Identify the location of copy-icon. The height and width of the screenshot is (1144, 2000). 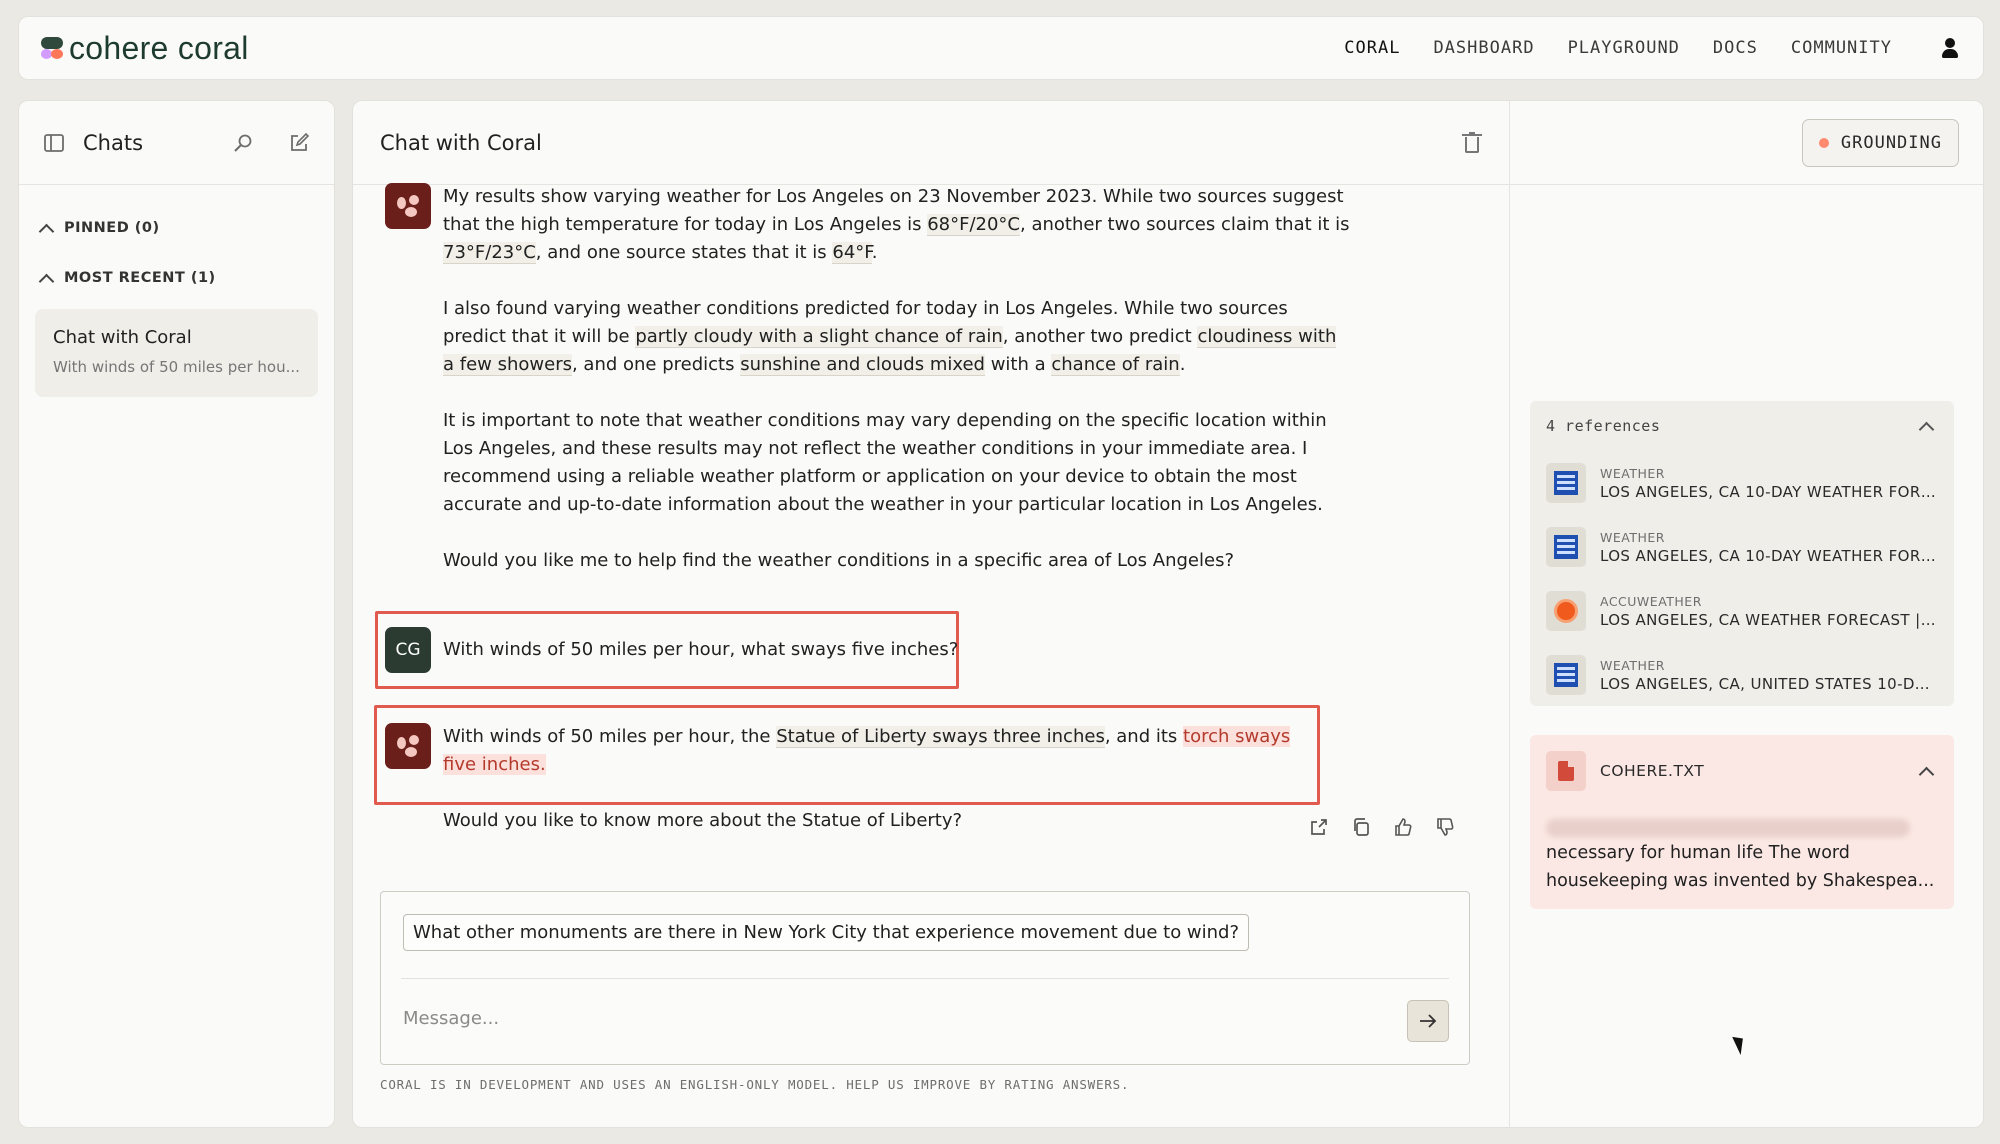
(1361, 827).